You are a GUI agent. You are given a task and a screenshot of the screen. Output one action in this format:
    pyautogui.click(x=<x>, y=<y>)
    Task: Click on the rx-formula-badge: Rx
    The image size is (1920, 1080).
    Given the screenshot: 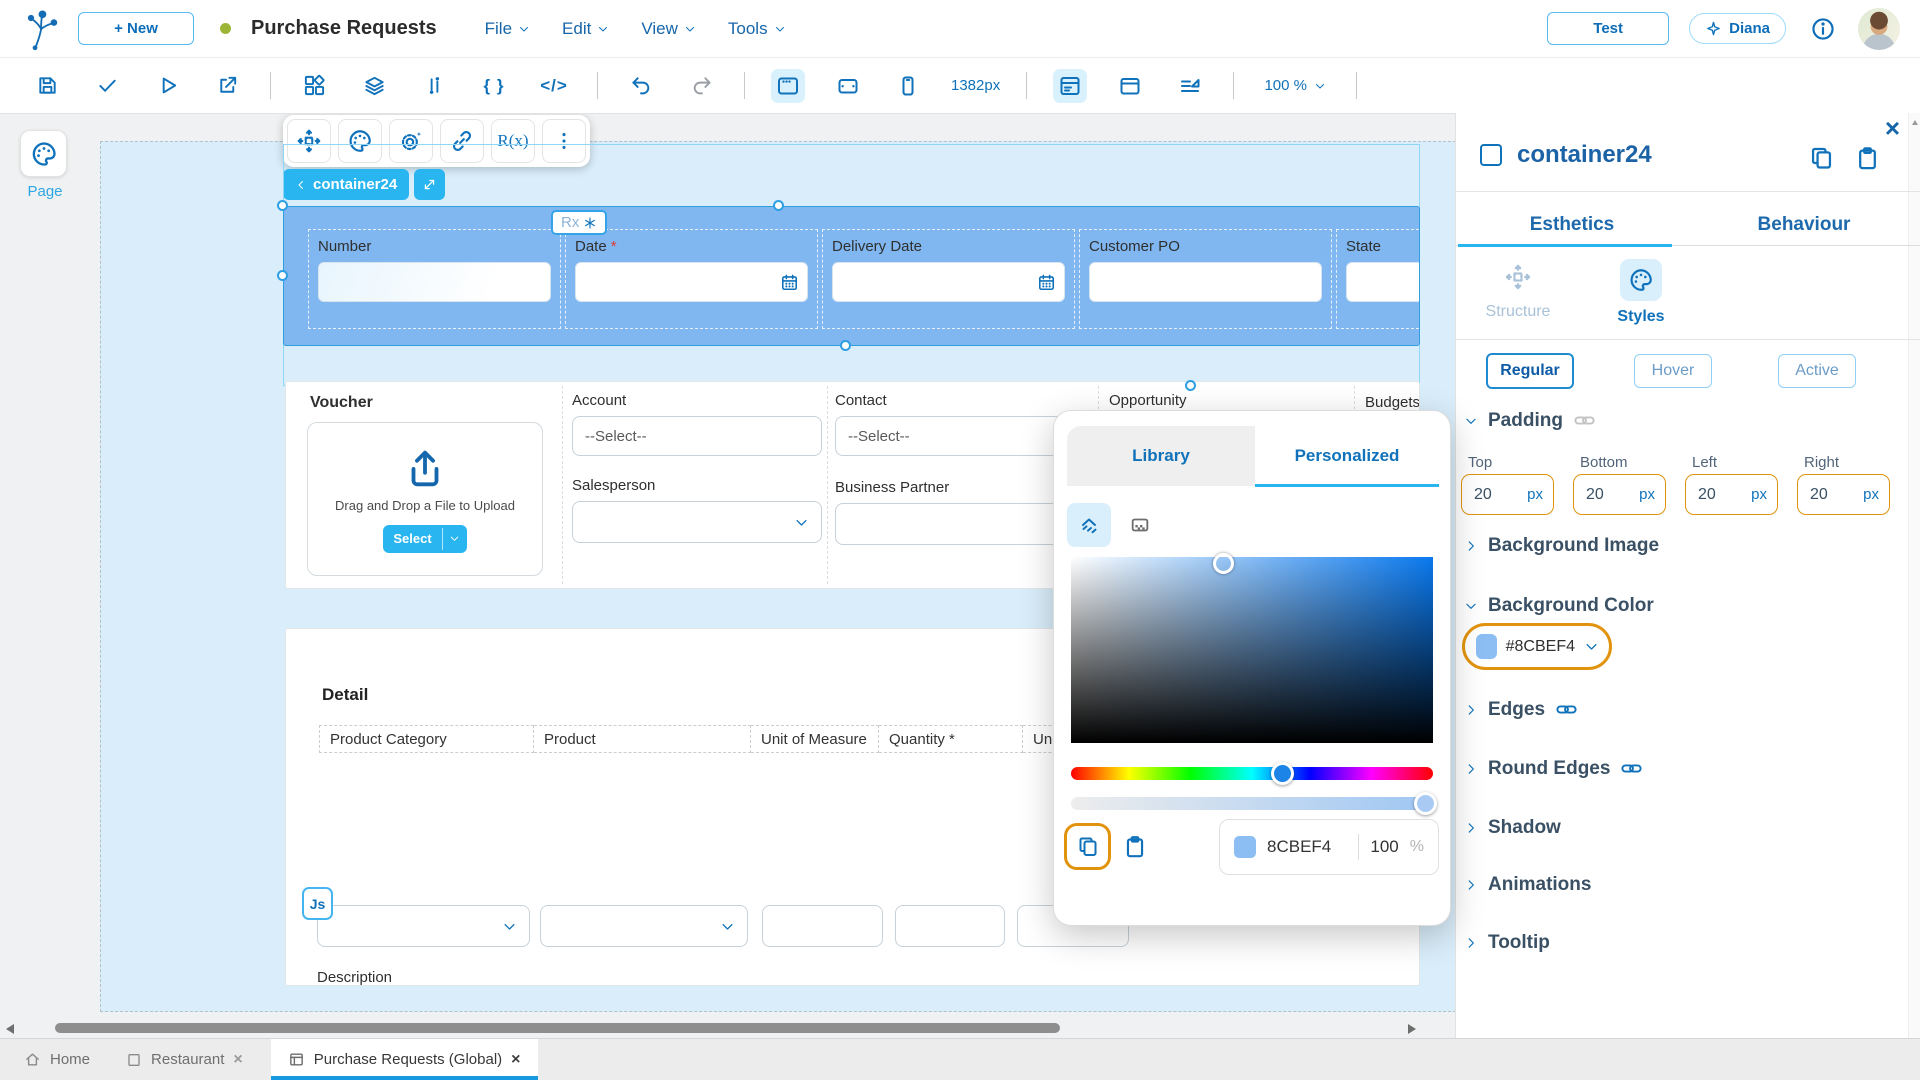 What is the action you would take?
    pyautogui.click(x=579, y=222)
    